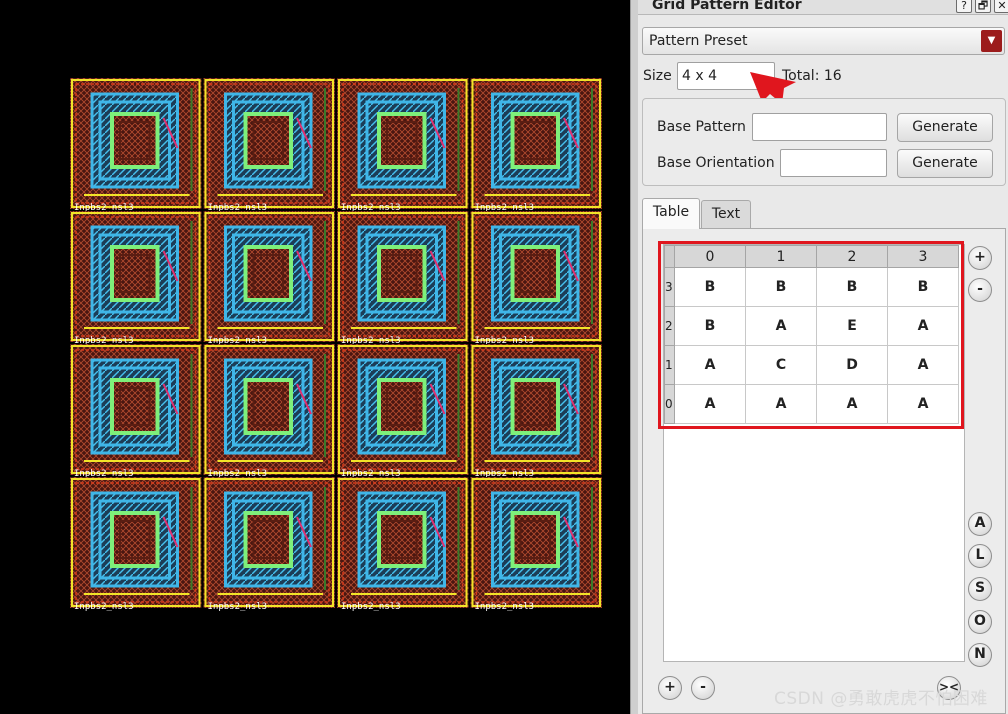 The width and height of the screenshot is (1008, 714). Describe the element at coordinates (980, 524) in the screenshot. I see `letter-a-button: A` at that location.